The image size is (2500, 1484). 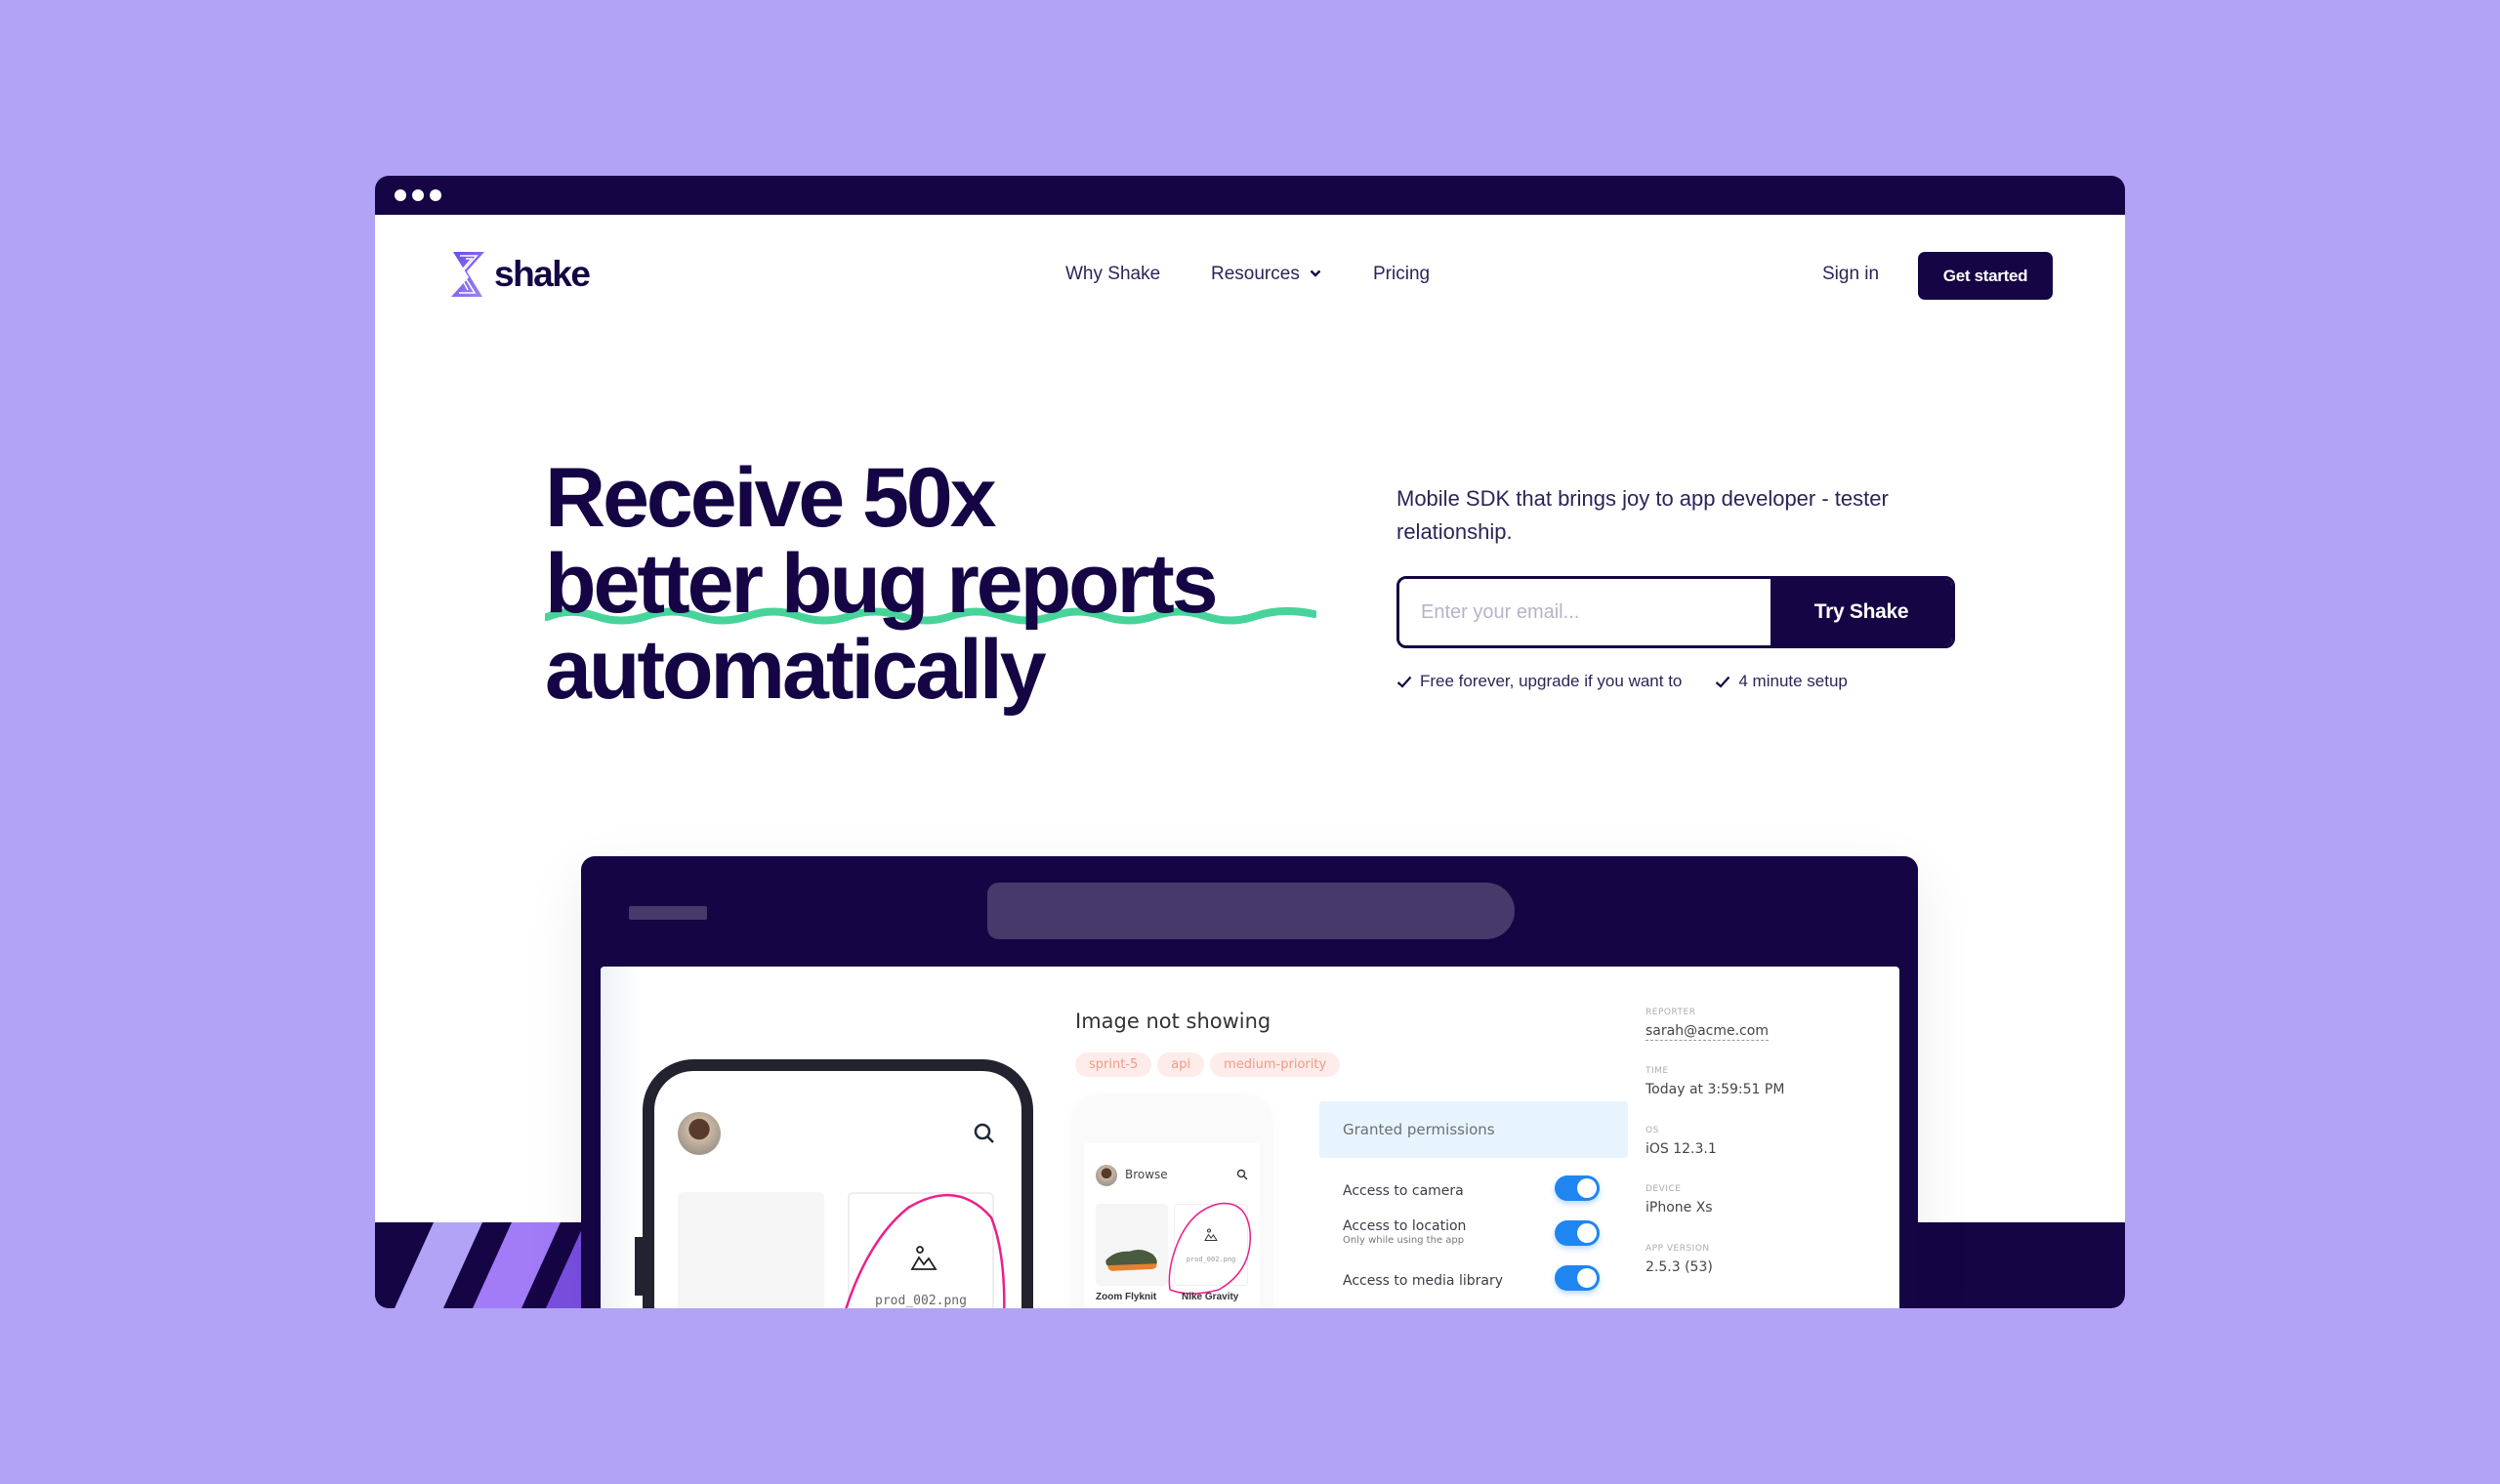 I want to click on tag: api, so click(x=1181, y=1065).